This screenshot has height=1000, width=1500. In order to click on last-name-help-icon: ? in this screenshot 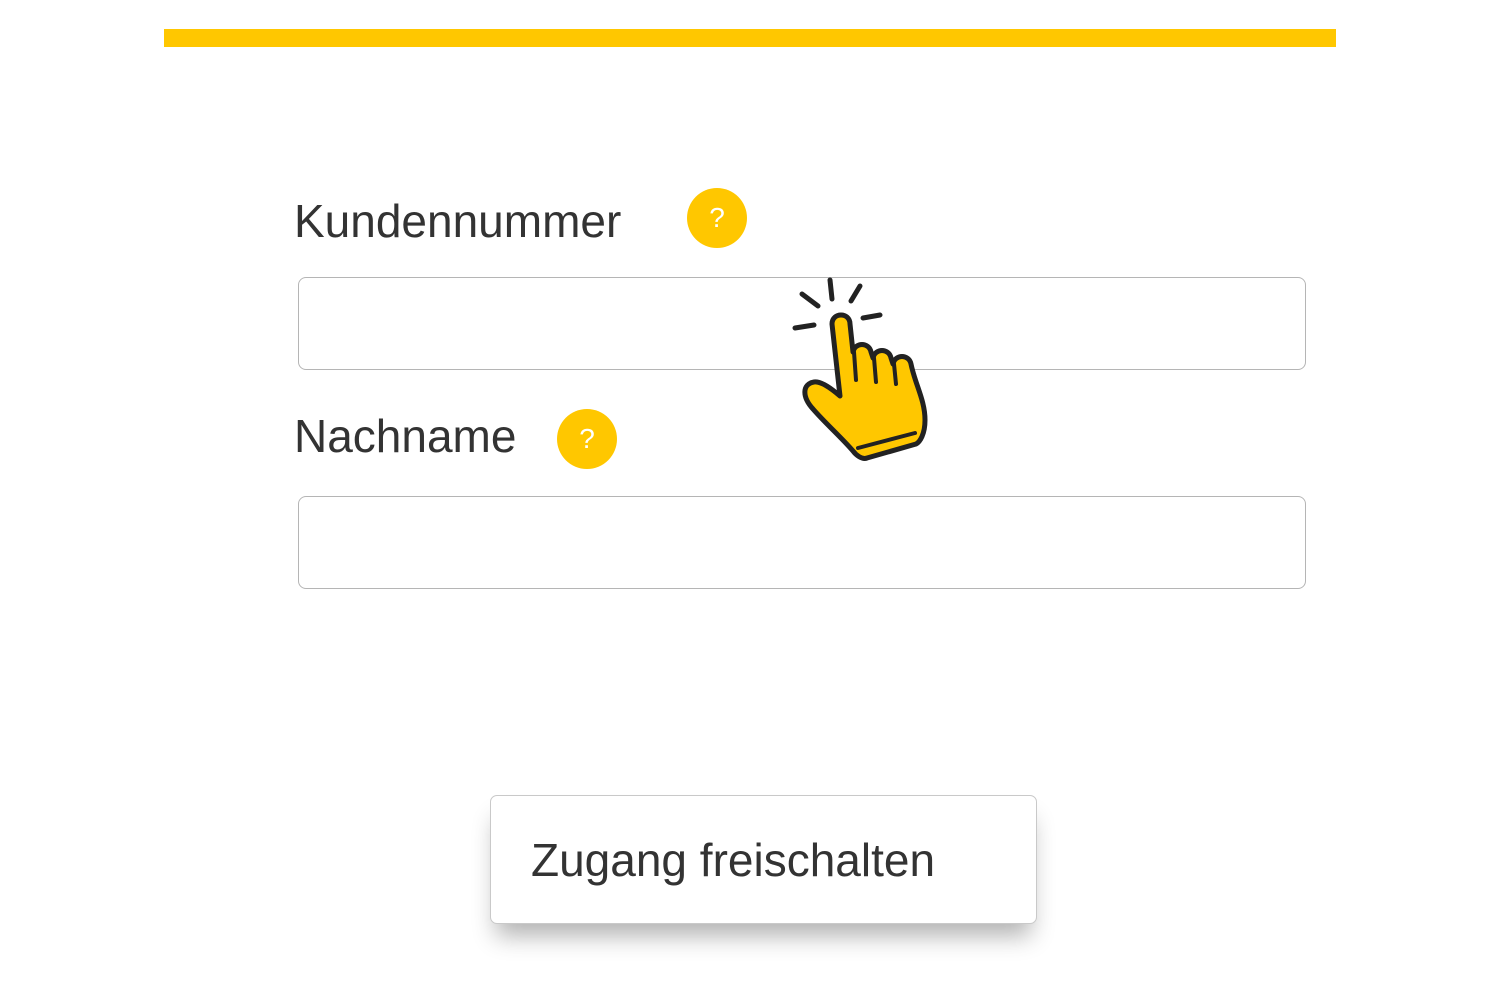, I will do `click(587, 439)`.